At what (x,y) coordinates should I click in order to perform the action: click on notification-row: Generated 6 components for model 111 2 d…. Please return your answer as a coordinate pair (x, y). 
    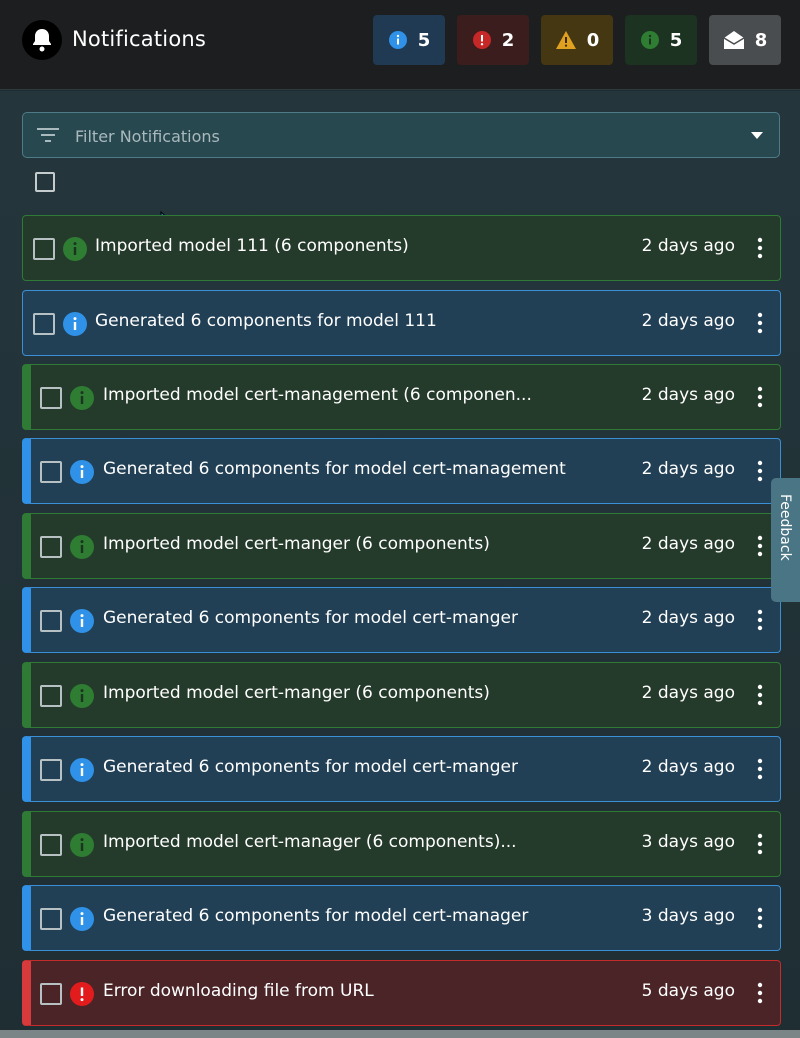
    Looking at the image, I should click on (401, 323).